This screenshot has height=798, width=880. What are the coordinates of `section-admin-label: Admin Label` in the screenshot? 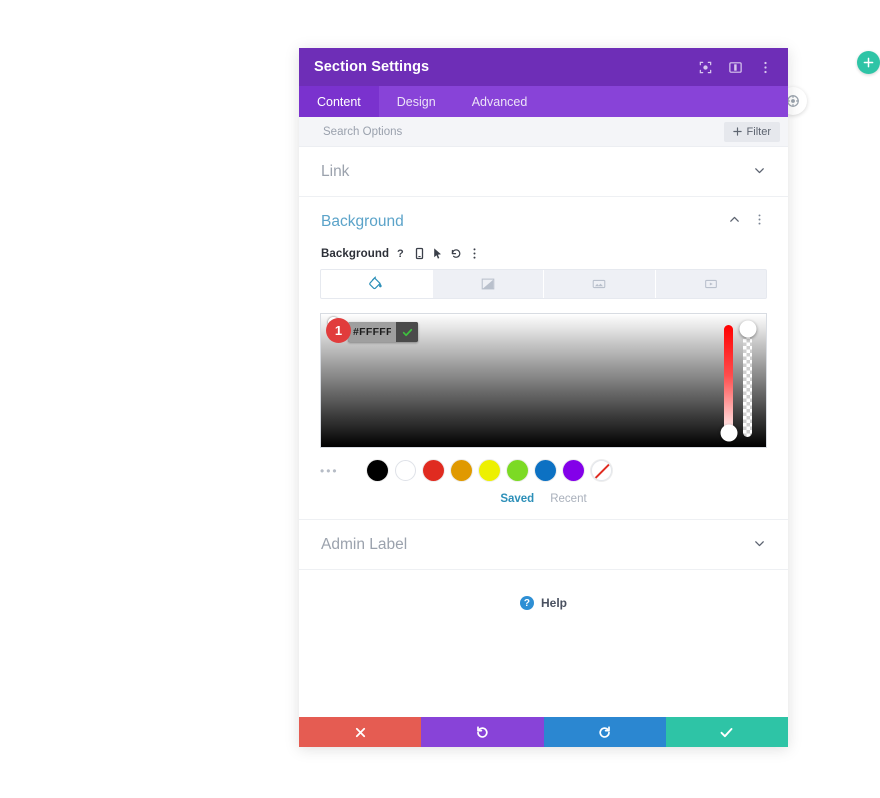 It's located at (543, 545).